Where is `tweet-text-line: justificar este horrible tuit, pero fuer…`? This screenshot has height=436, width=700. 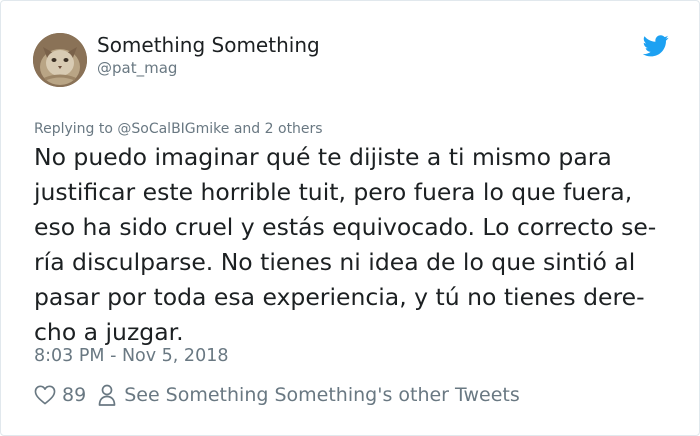
tweet-text-line: justificar este horrible tuit, pero fuer… is located at coordinates (333, 192).